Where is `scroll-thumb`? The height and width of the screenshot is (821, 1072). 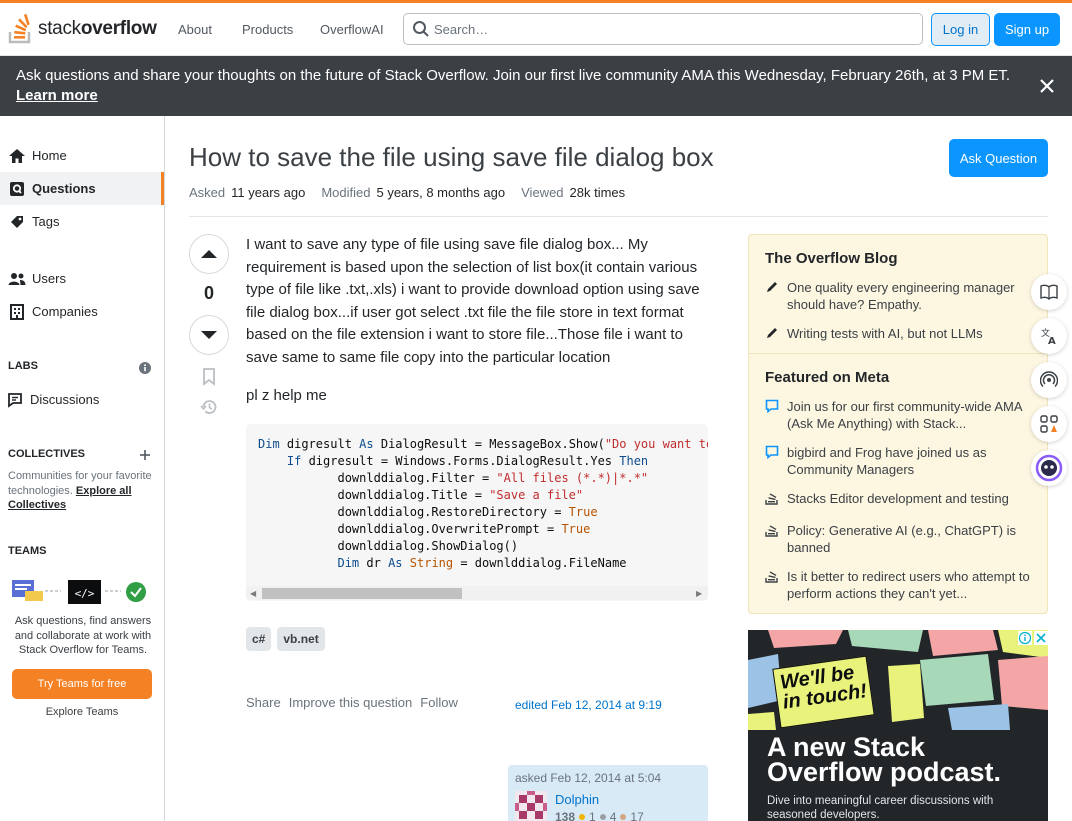
scroll-thumb is located at coordinates (362, 593).